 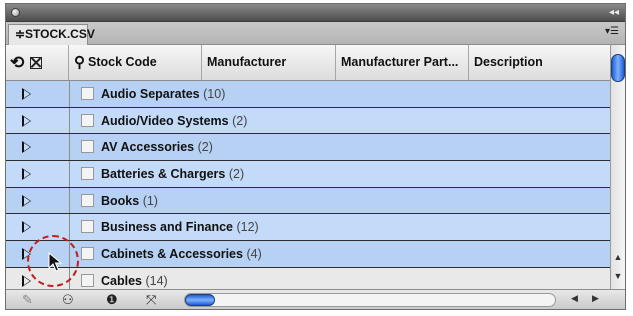 I want to click on scroll-right-arrow-icon: ▶, so click(x=595, y=298).